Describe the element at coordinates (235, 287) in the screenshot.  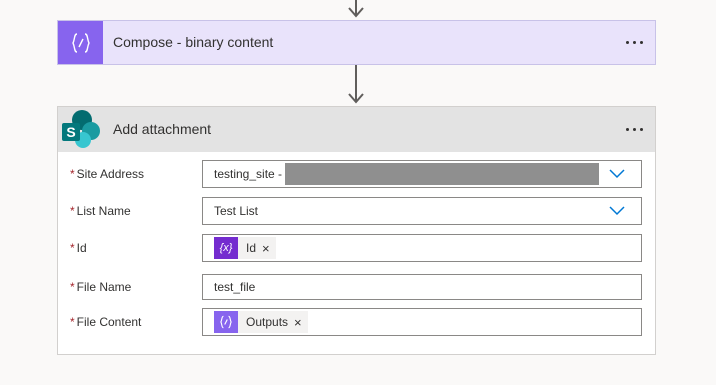
I see `file-name-value: test_file` at that location.